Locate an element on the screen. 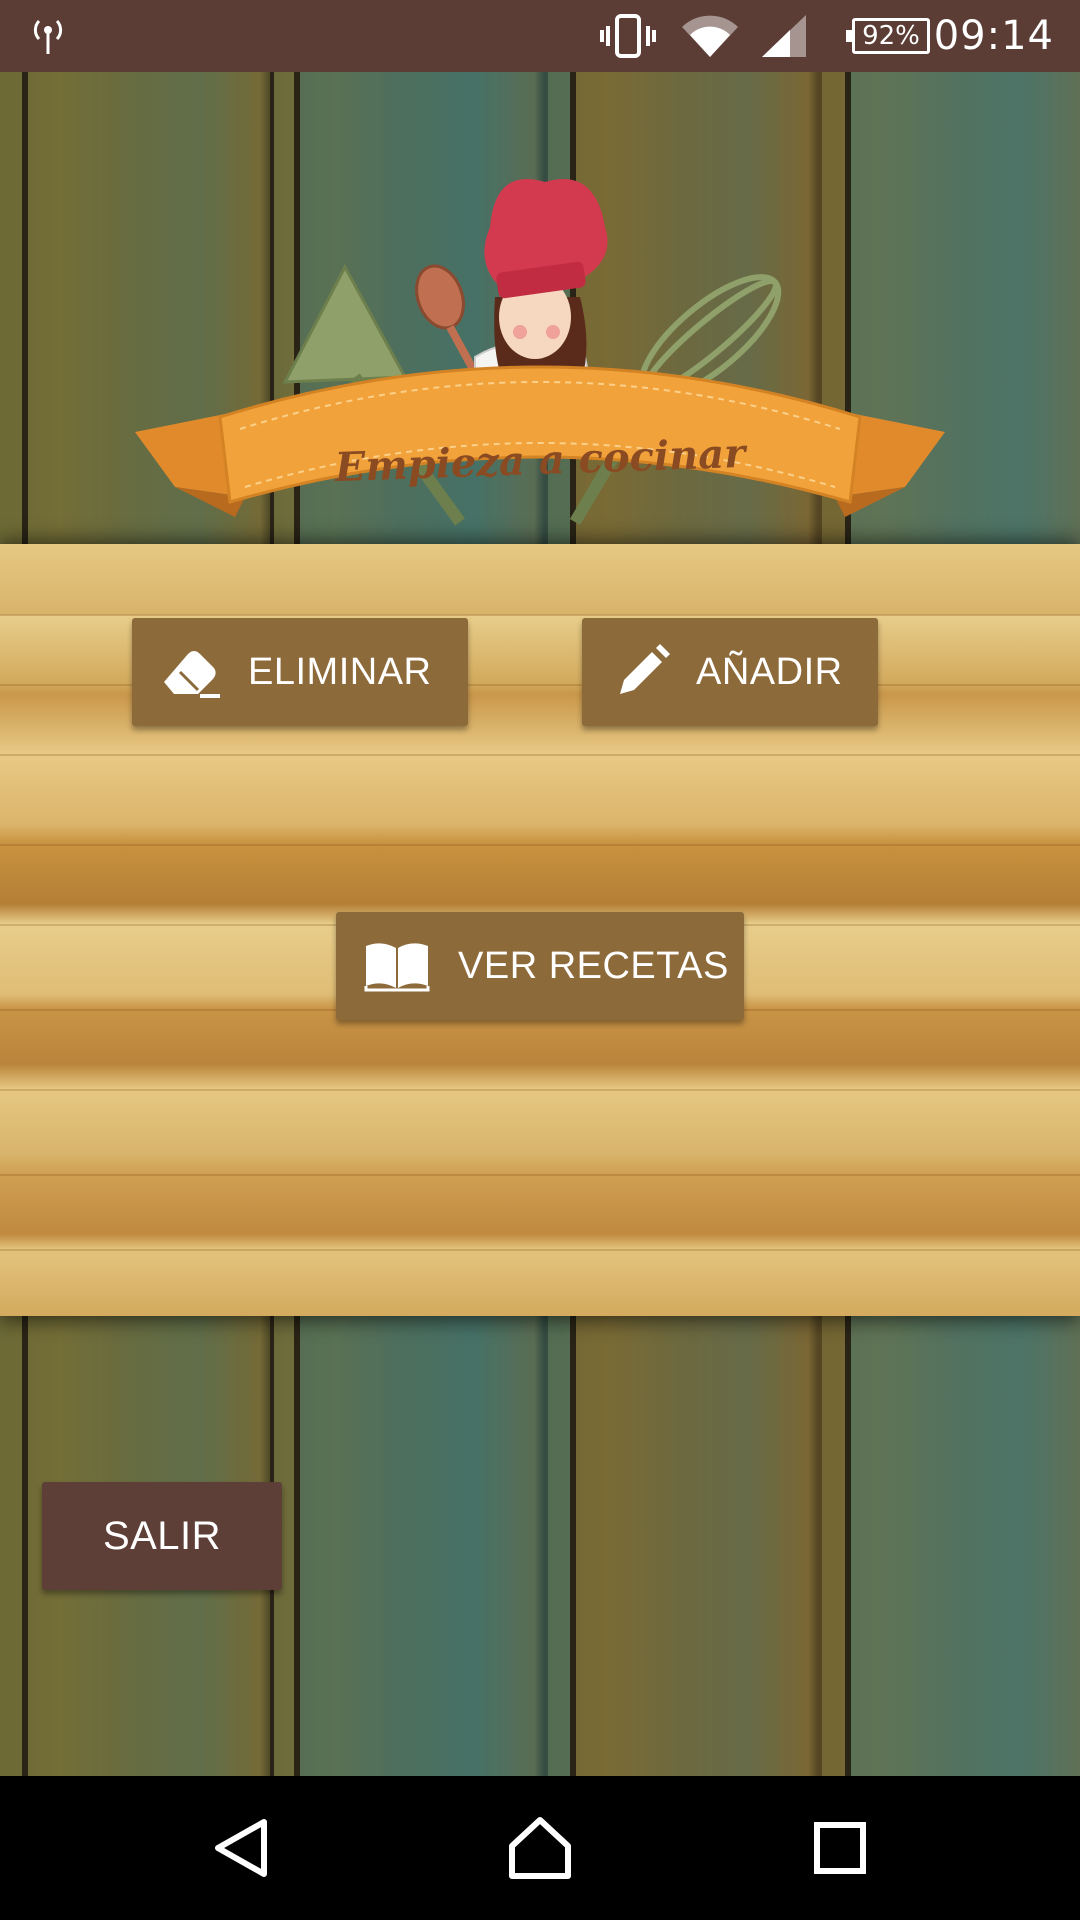  pencil-icon is located at coordinates (642, 672).